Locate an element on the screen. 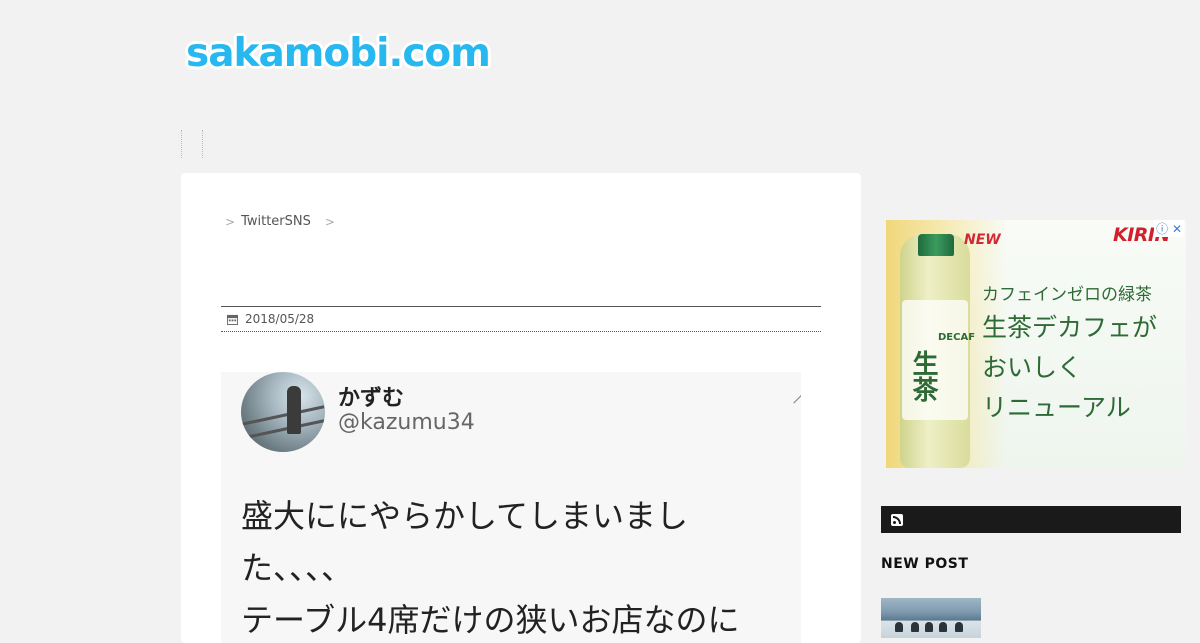 The width and height of the screenshot is (1200, 643). ad-copy: カフェインゼロの緑茶 生茶デカフェが おいしく リニューアル is located at coordinates (1069, 355).